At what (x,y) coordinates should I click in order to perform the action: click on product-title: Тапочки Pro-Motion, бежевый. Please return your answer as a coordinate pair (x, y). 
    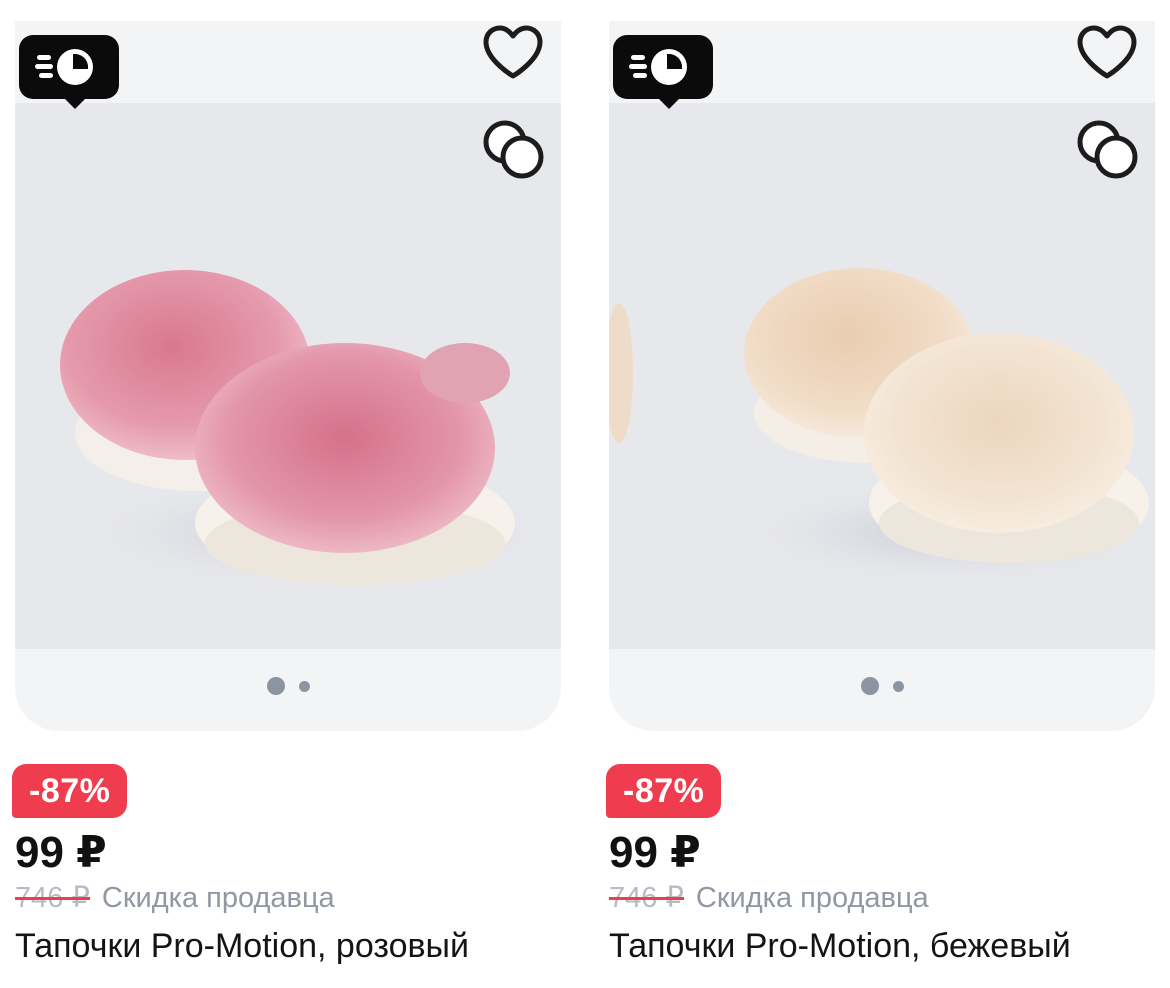
    Looking at the image, I should click on (840, 946).